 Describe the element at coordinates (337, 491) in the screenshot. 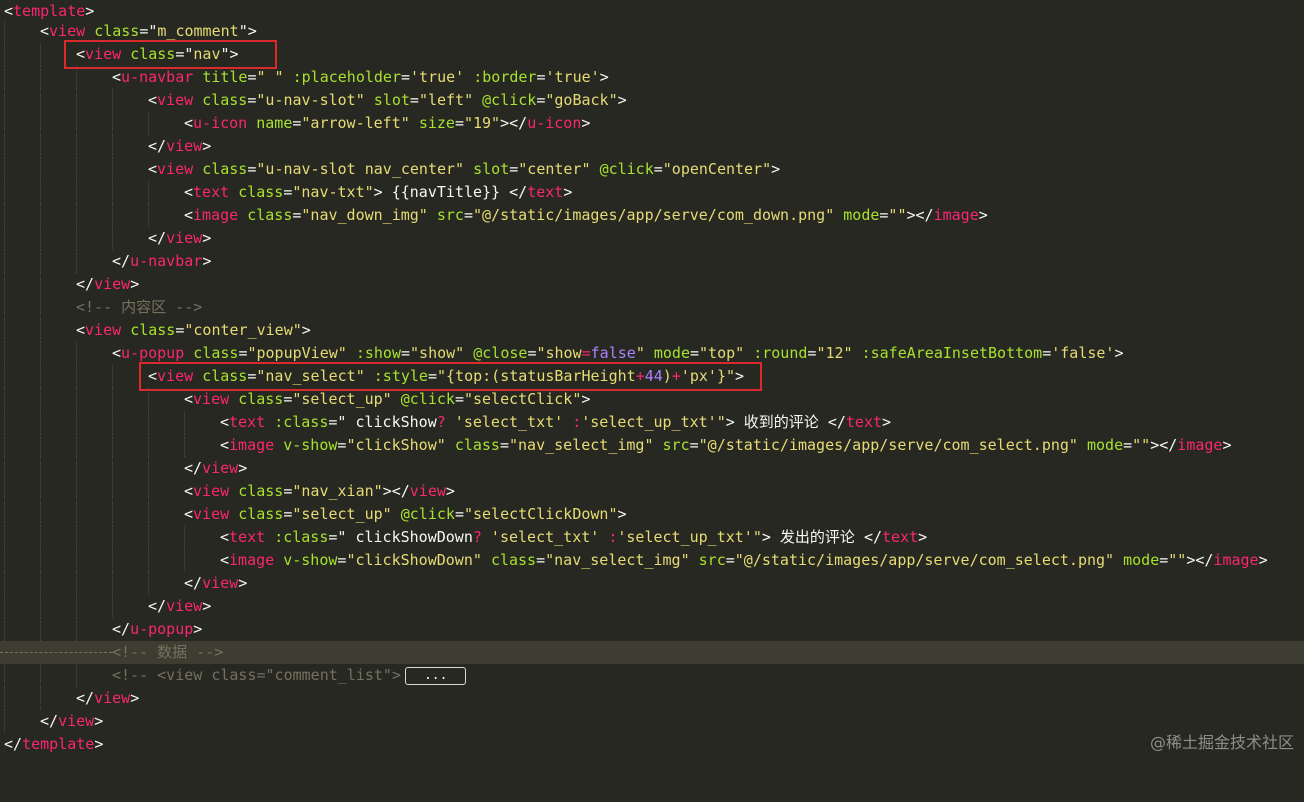

I see `code-token: "nav_xian"` at that location.